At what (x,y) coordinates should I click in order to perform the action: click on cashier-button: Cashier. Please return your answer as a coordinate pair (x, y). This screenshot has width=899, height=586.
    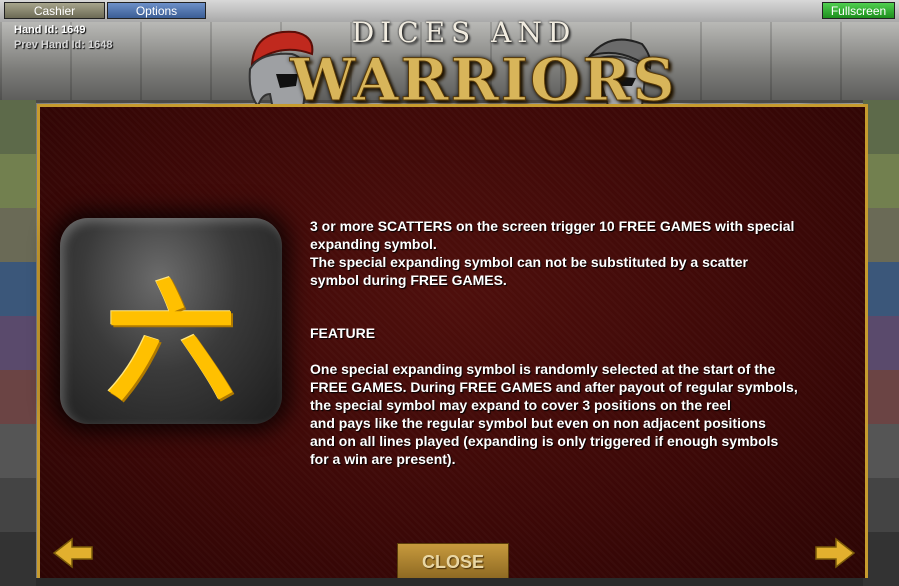
    Looking at the image, I should click on (54, 10).